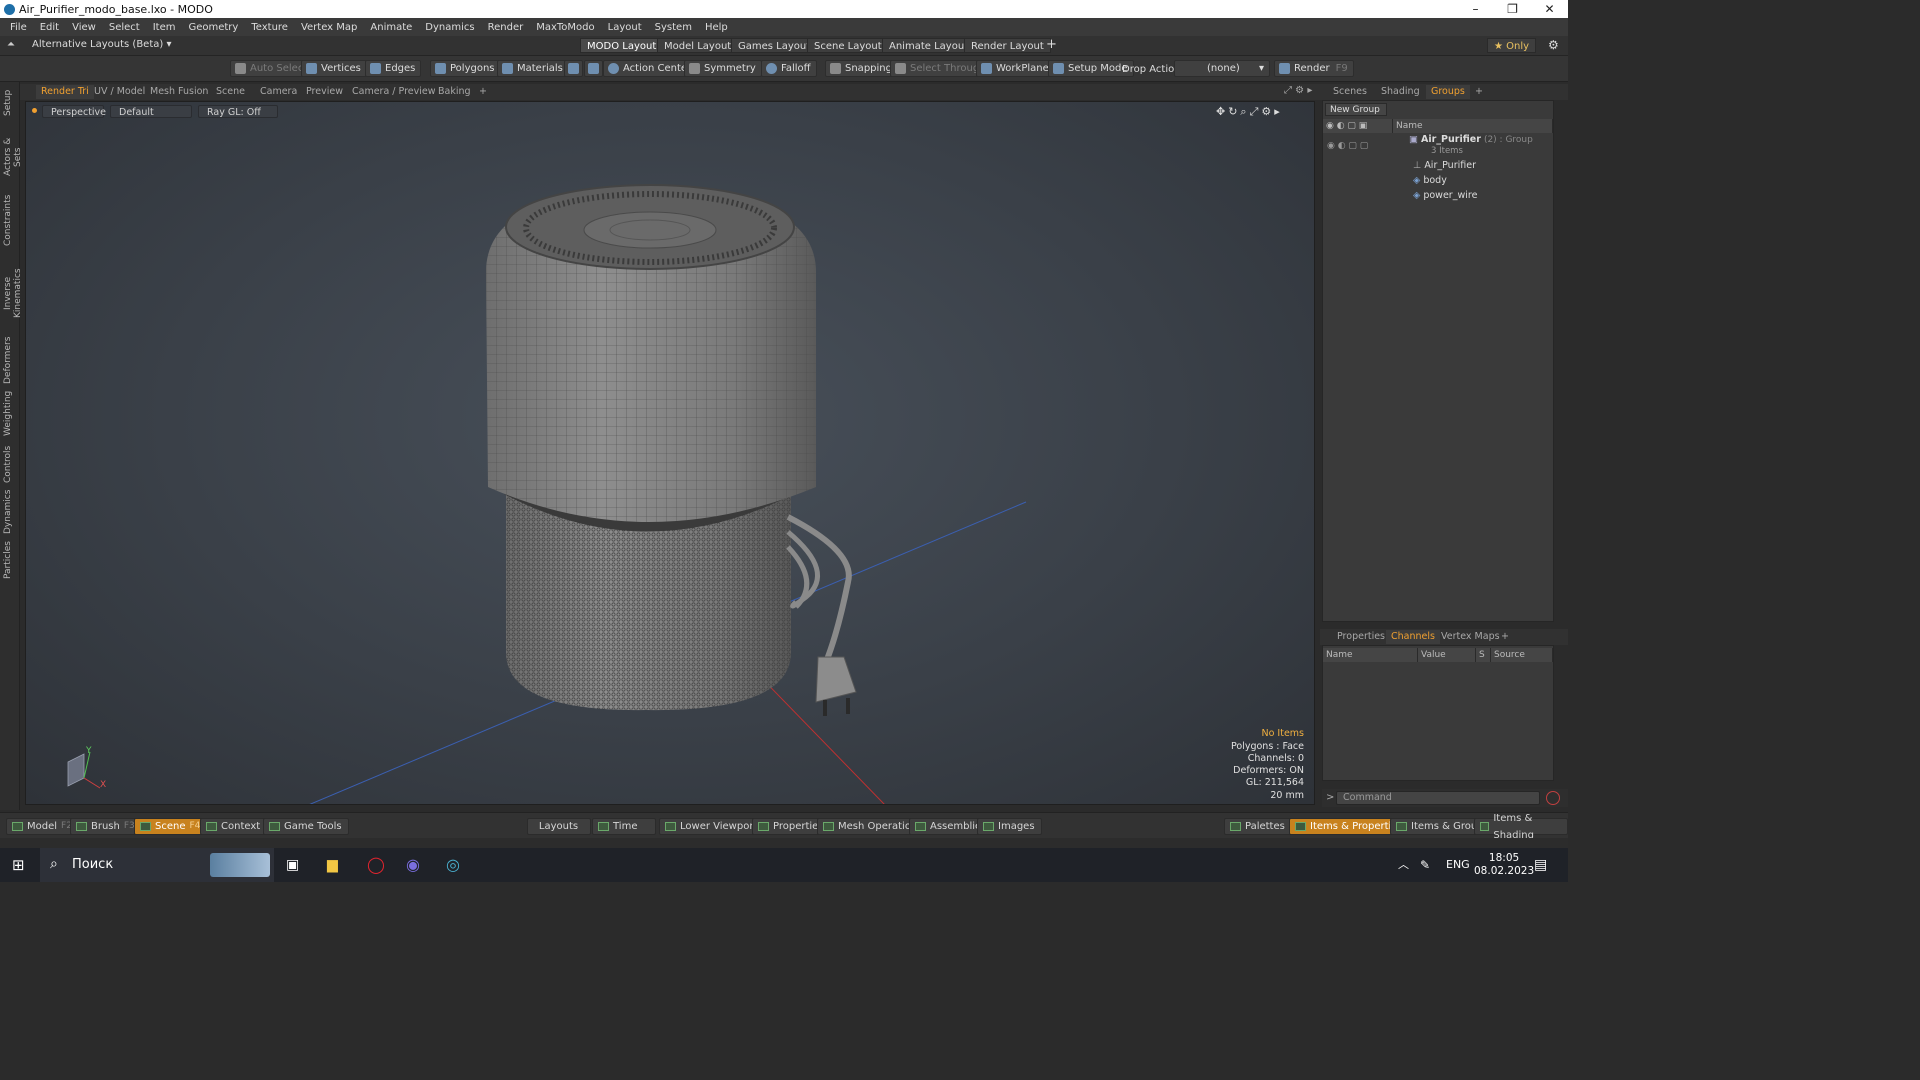 The height and width of the screenshot is (1080, 1920). Describe the element at coordinates (1413, 637) in the screenshot. I see `tab-channels: Channels` at that location.